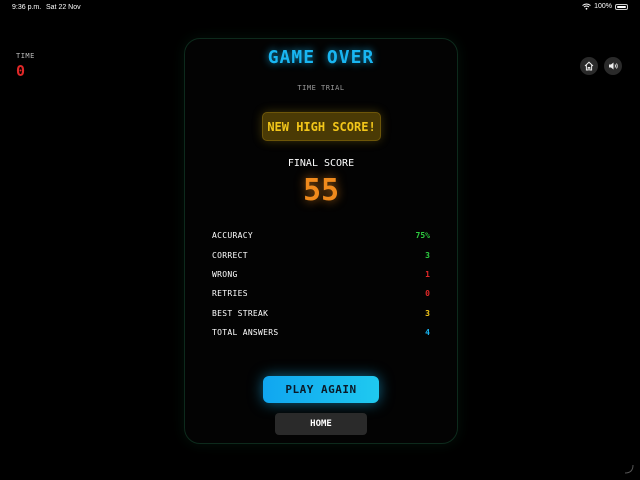 This screenshot has height=480, width=640. What do you see at coordinates (240, 313) in the screenshot?
I see `stat-label: BEST STREAK` at bounding box center [240, 313].